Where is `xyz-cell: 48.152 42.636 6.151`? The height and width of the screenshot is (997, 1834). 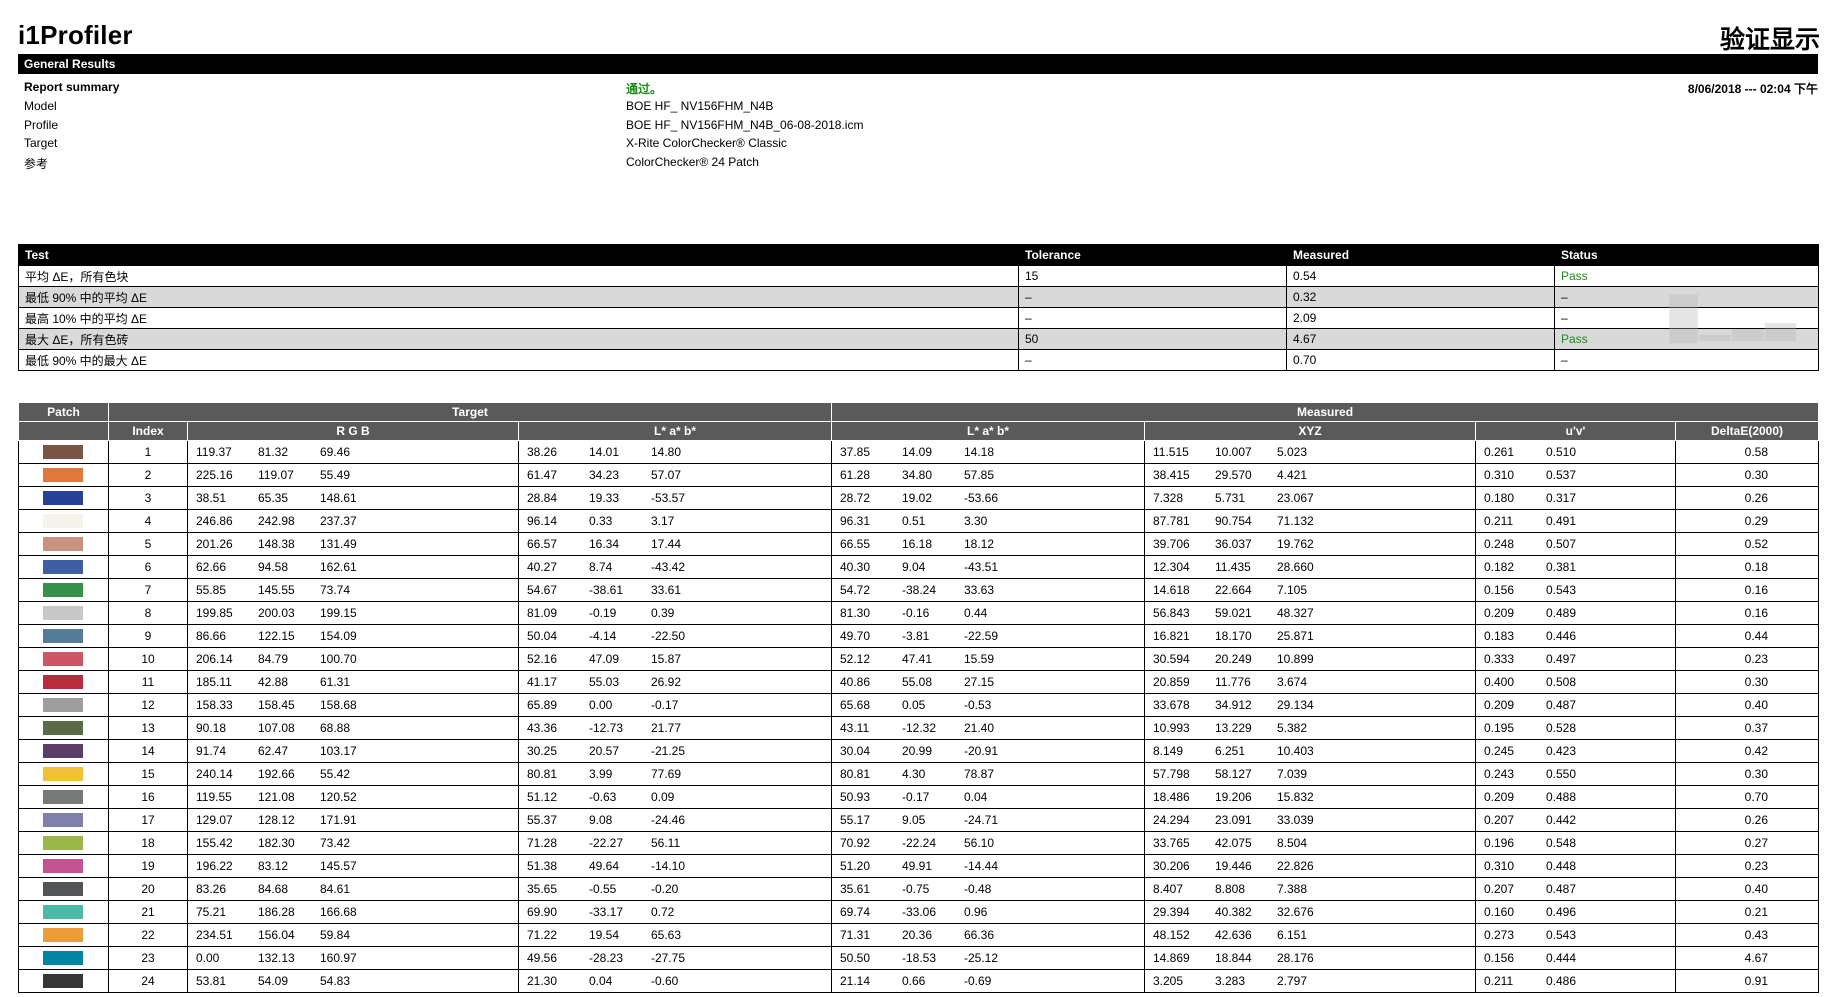 xyz-cell: 48.152 42.636 6.151 is located at coordinates (1310, 935).